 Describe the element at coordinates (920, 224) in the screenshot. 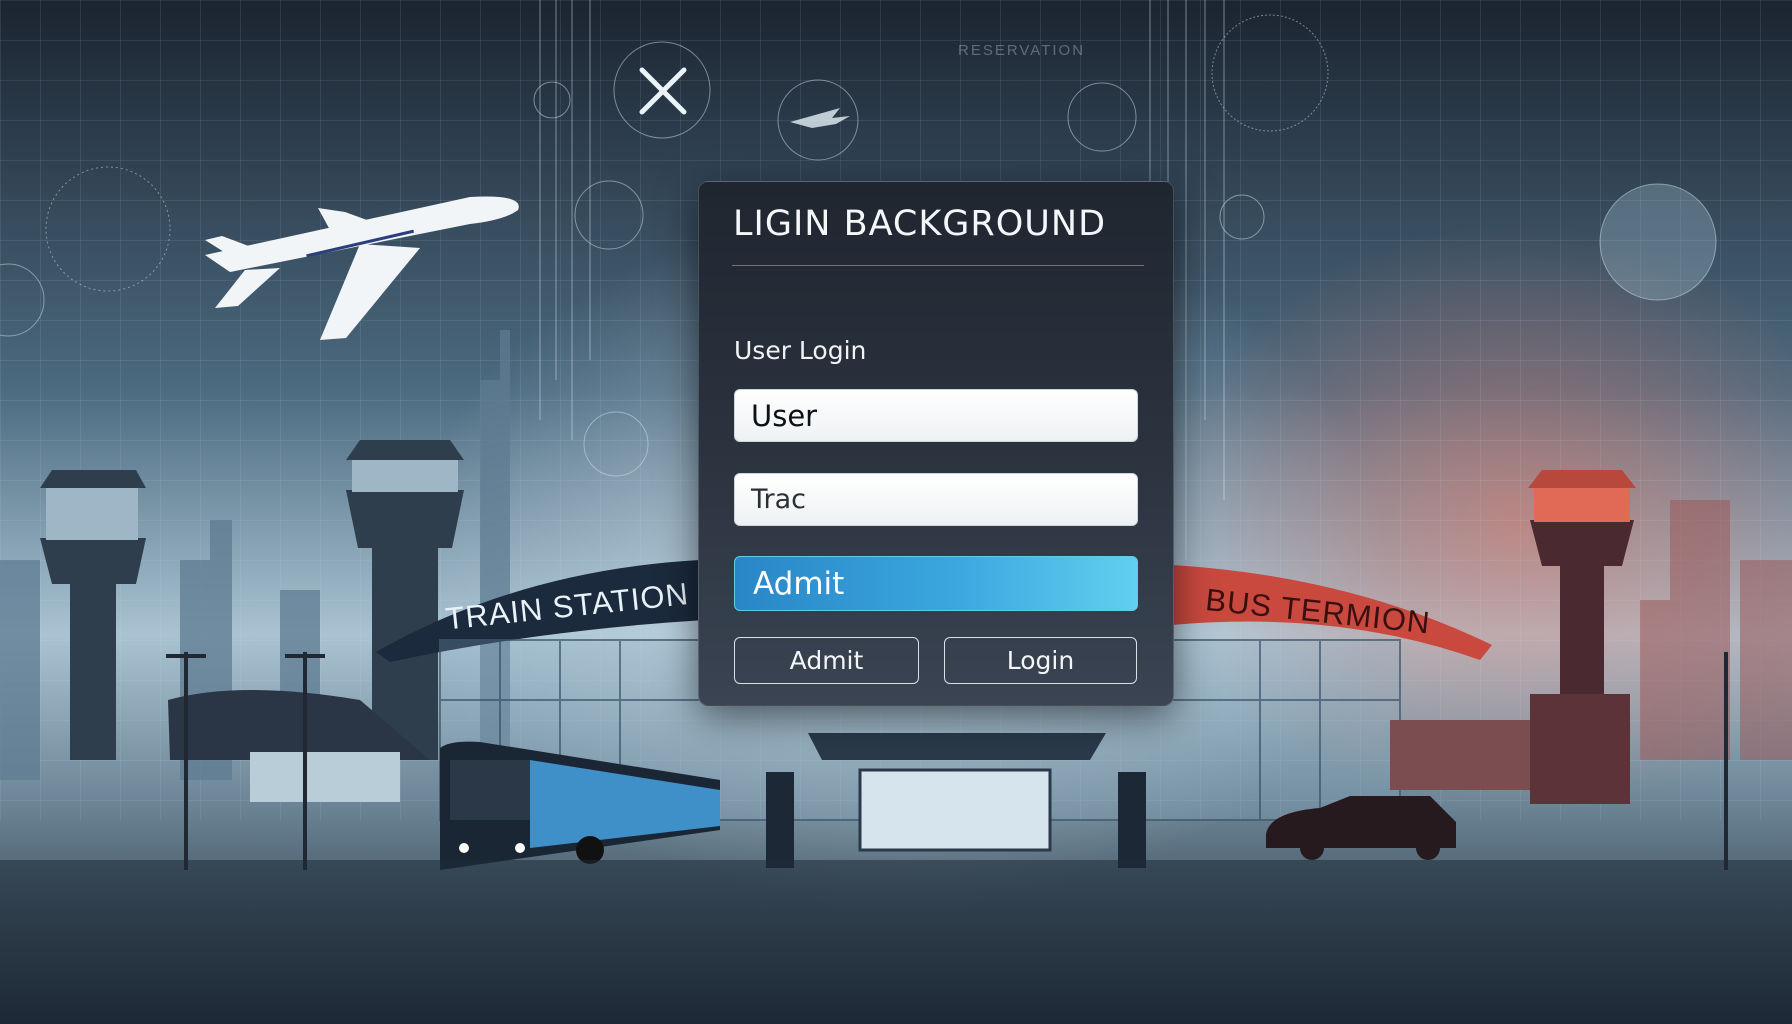

I see `panel-title: LIGIN BACKGROUND` at that location.